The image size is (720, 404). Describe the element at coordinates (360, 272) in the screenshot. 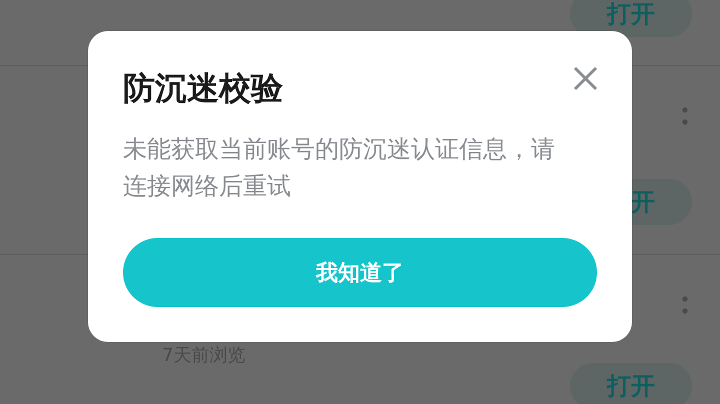

I see `confirm-button: 我知道了` at that location.